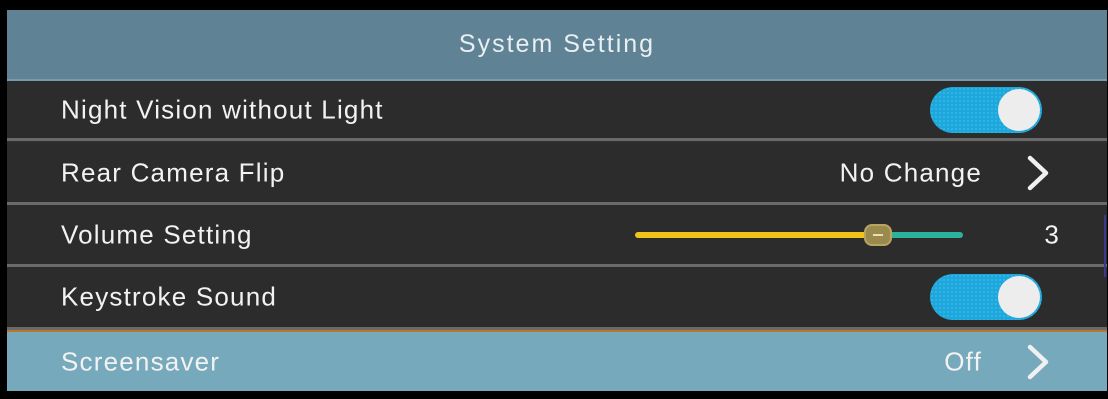 The width and height of the screenshot is (1108, 399). I want to click on setting-label: Screensaver, so click(141, 361).